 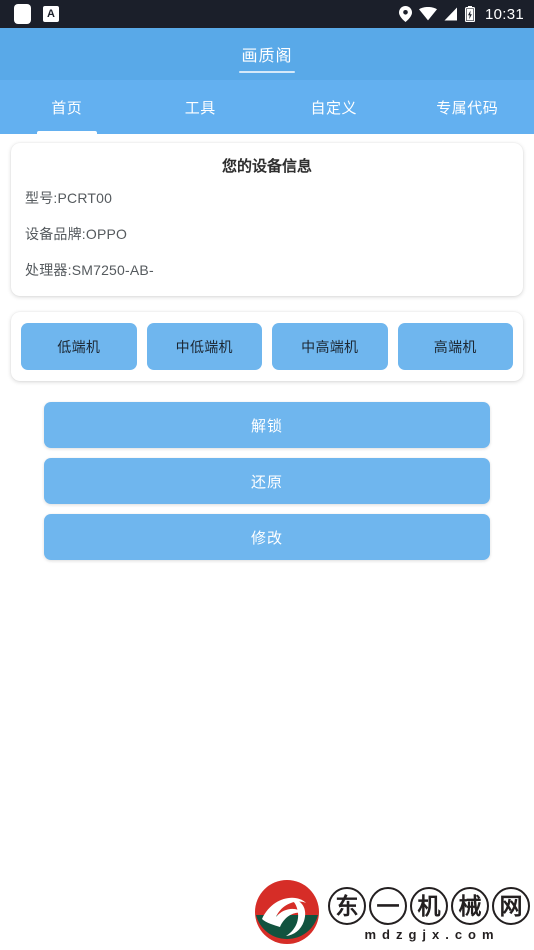 I want to click on tier-button-mid-high: 中高端机, so click(x=330, y=346).